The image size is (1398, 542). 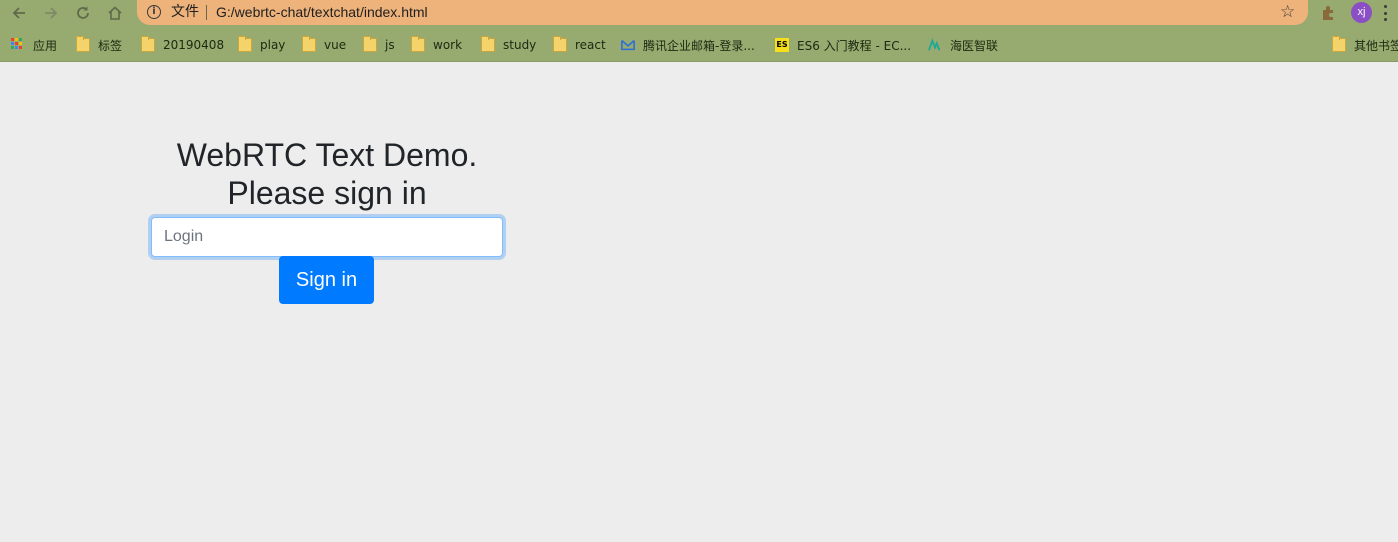 I want to click on bookmark-folder: 20190408, so click(x=182, y=45).